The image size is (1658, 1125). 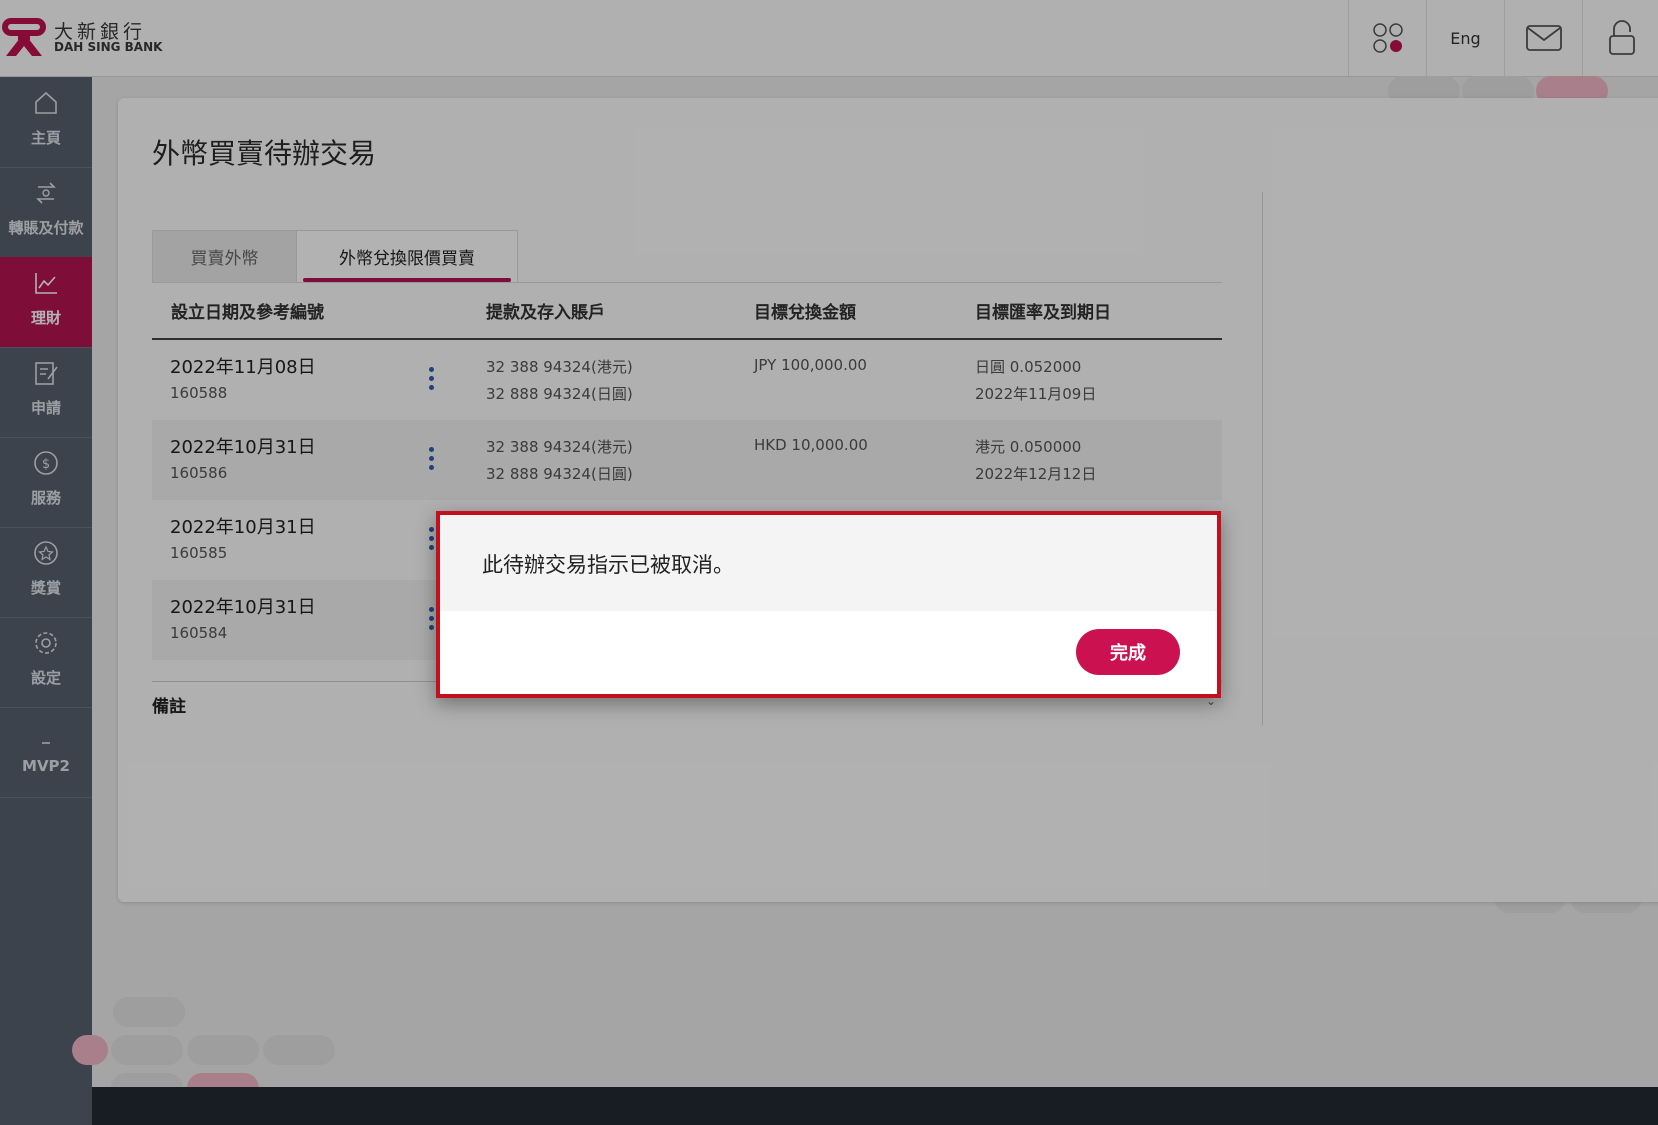 What do you see at coordinates (608, 565) in the screenshot?
I see `dialog-message: 此待辦交易指示已被取消。` at bounding box center [608, 565].